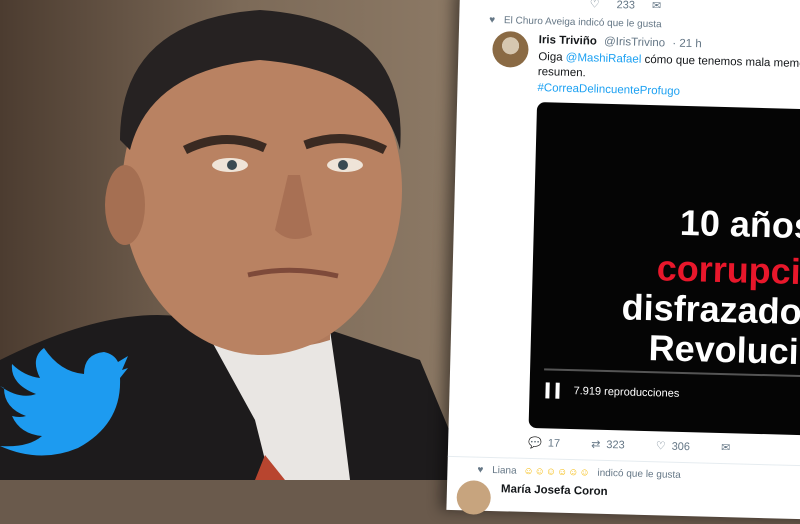  What do you see at coordinates (552, 390) in the screenshot?
I see `pause-icon` at bounding box center [552, 390].